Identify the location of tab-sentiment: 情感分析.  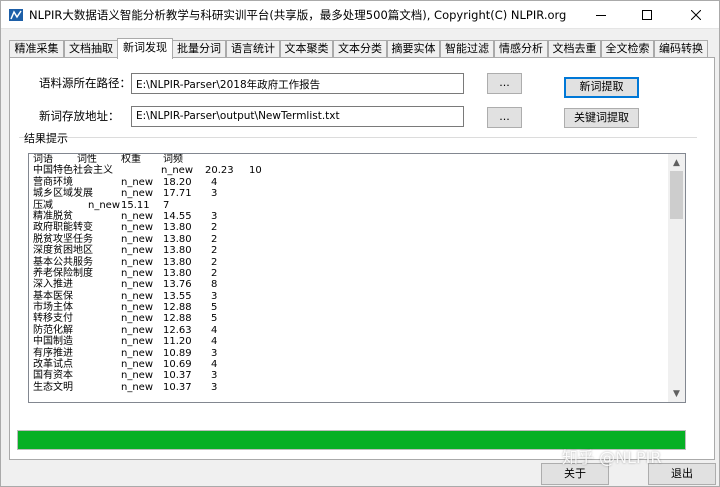
(521, 49).